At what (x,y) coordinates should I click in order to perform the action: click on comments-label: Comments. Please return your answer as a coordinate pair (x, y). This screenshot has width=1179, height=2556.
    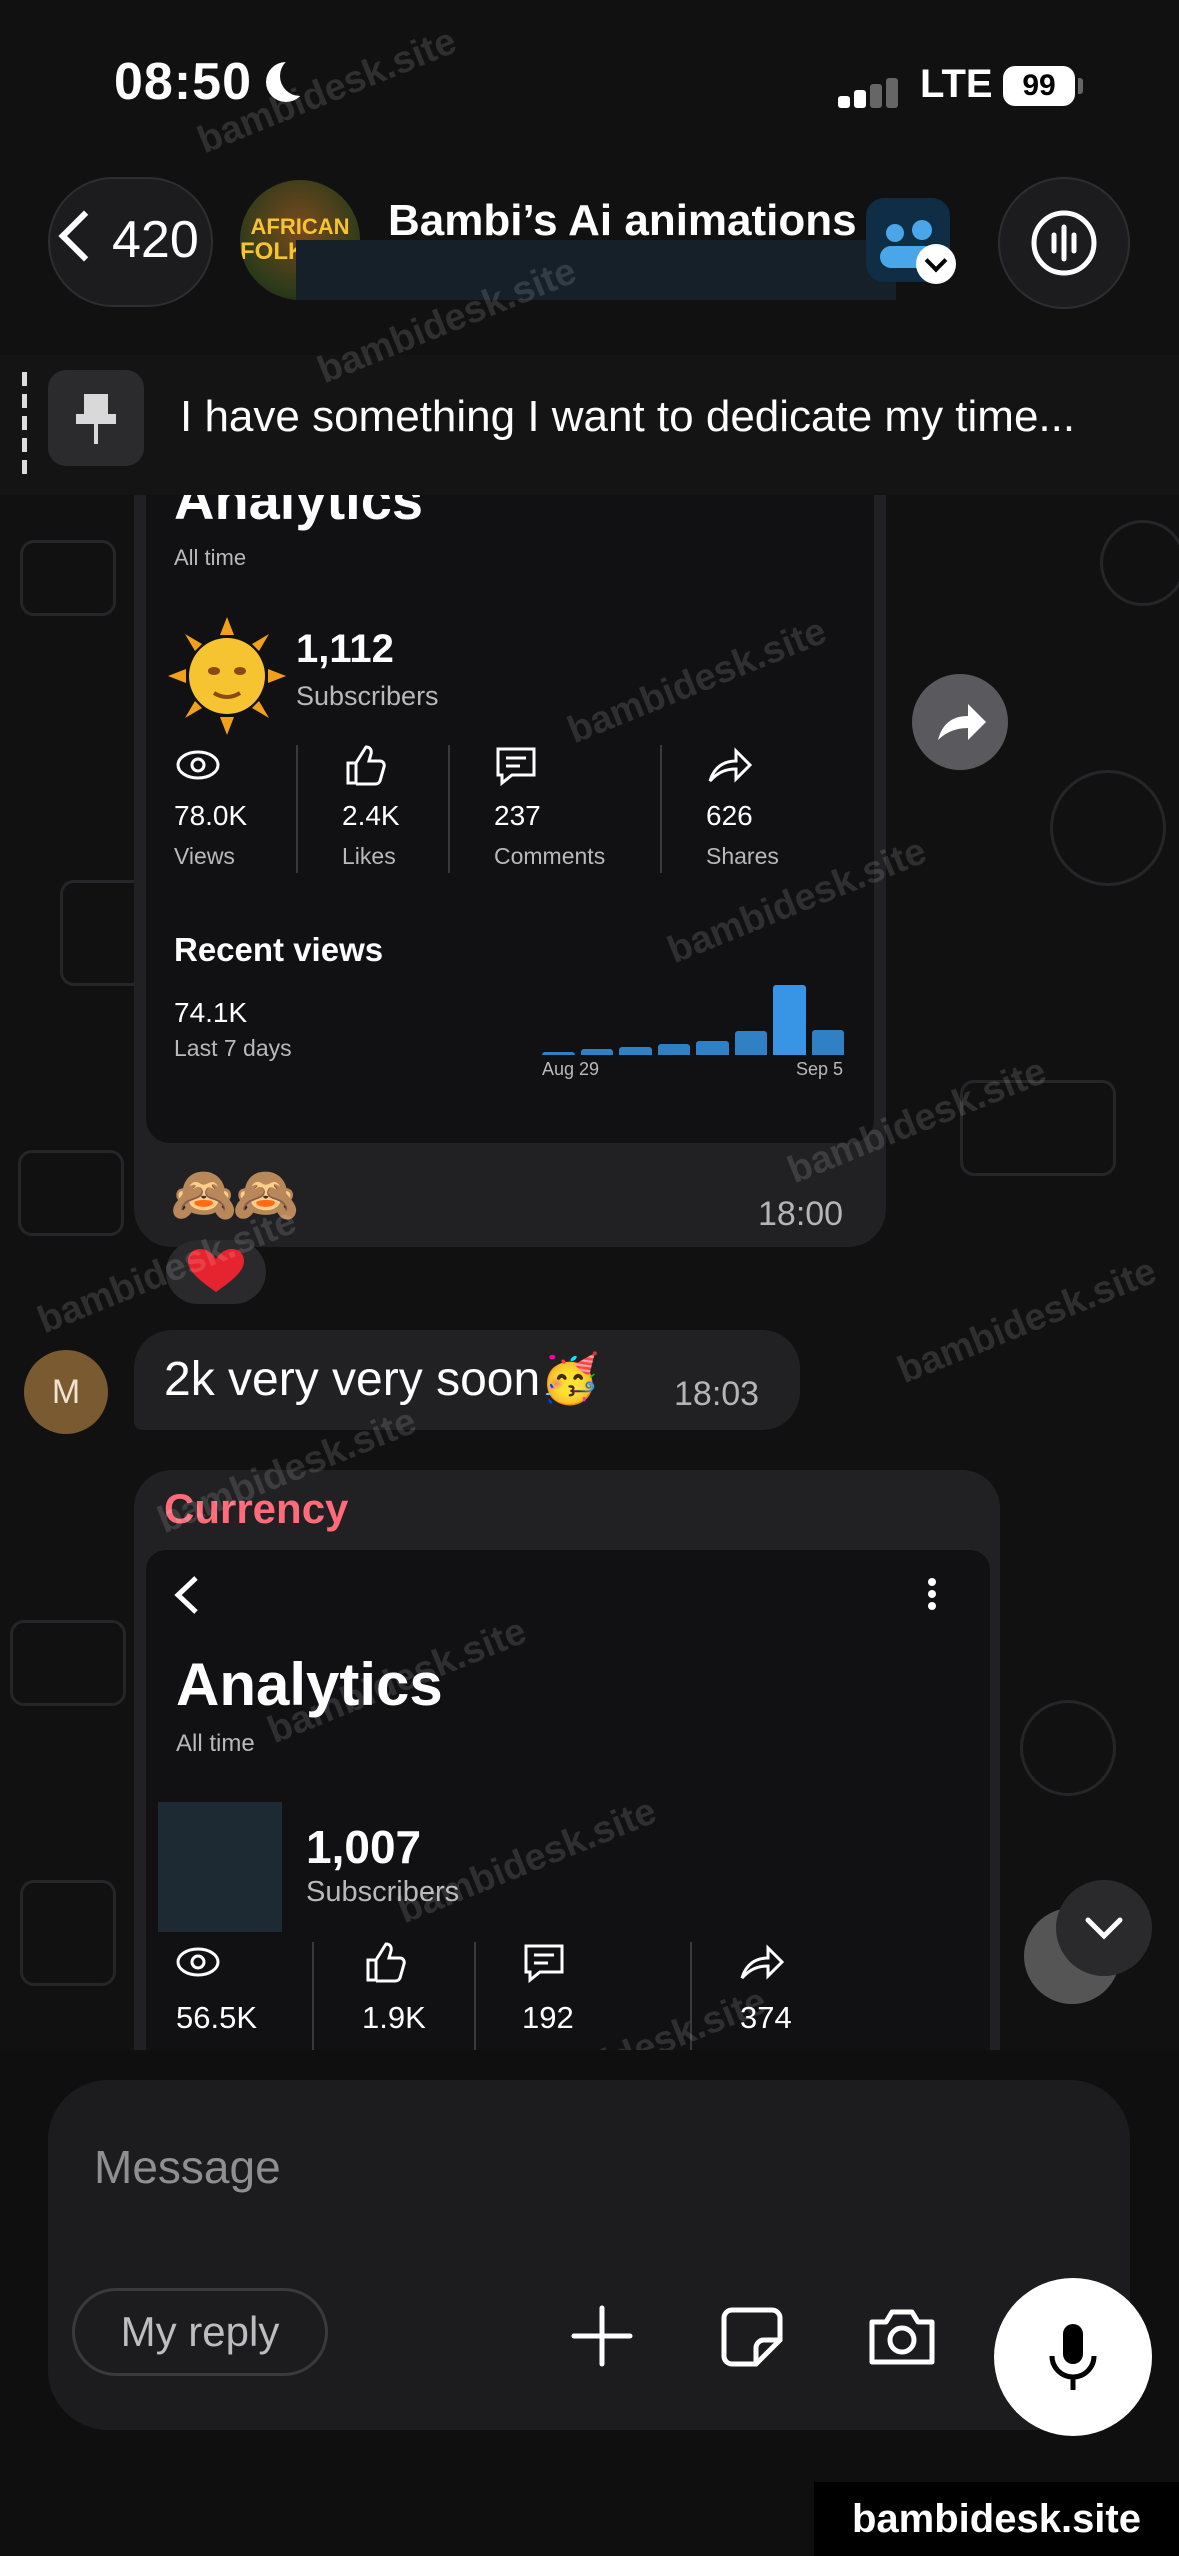
    Looking at the image, I should click on (550, 856).